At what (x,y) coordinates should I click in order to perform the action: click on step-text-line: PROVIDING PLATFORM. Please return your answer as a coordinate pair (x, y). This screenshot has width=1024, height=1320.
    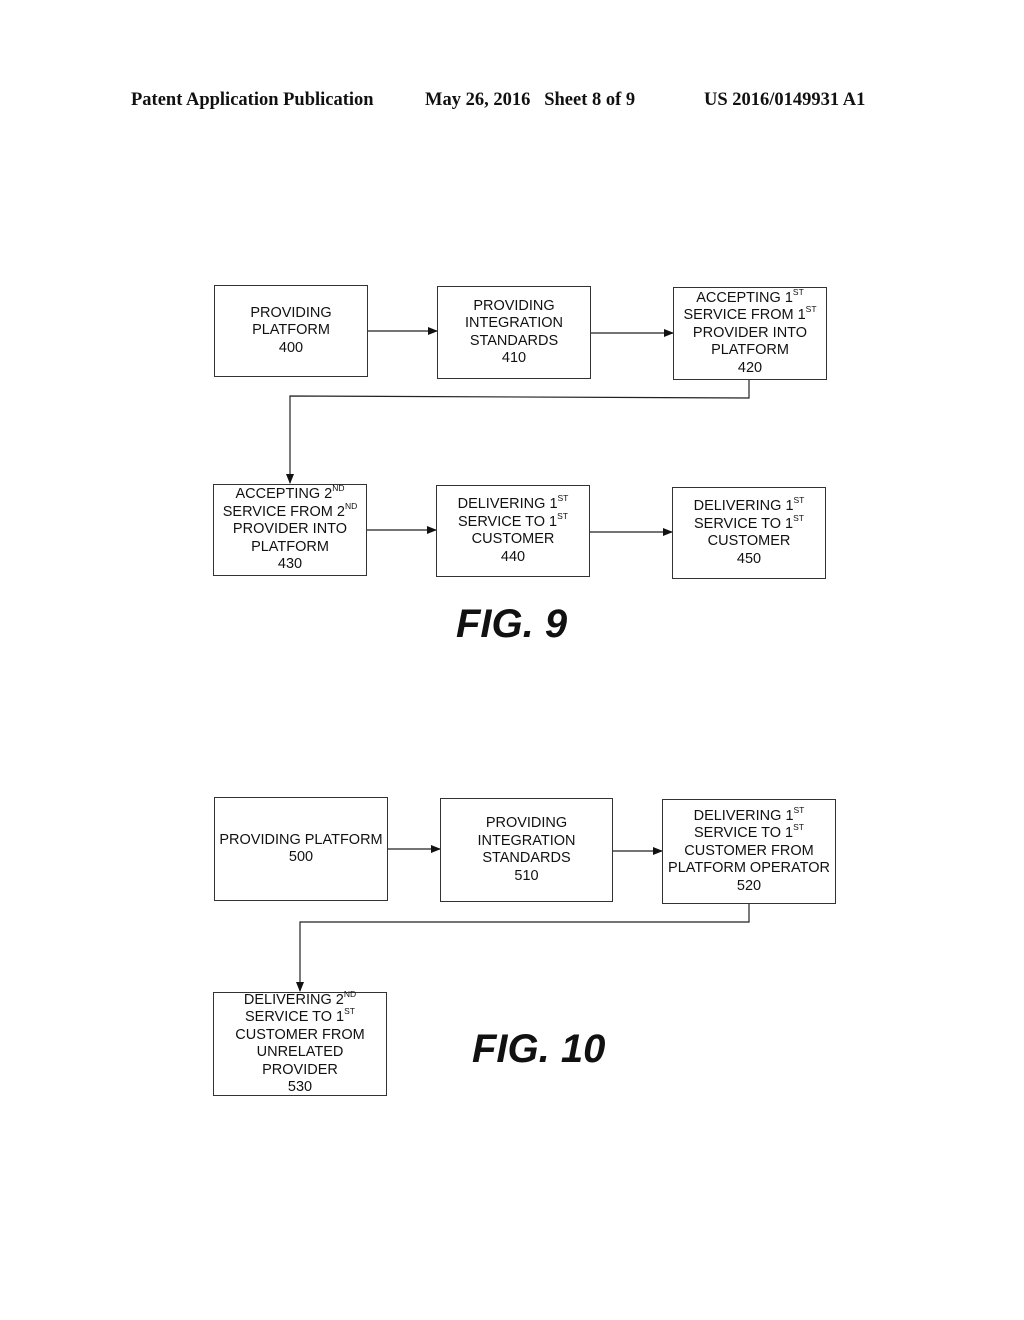
    Looking at the image, I should click on (301, 839).